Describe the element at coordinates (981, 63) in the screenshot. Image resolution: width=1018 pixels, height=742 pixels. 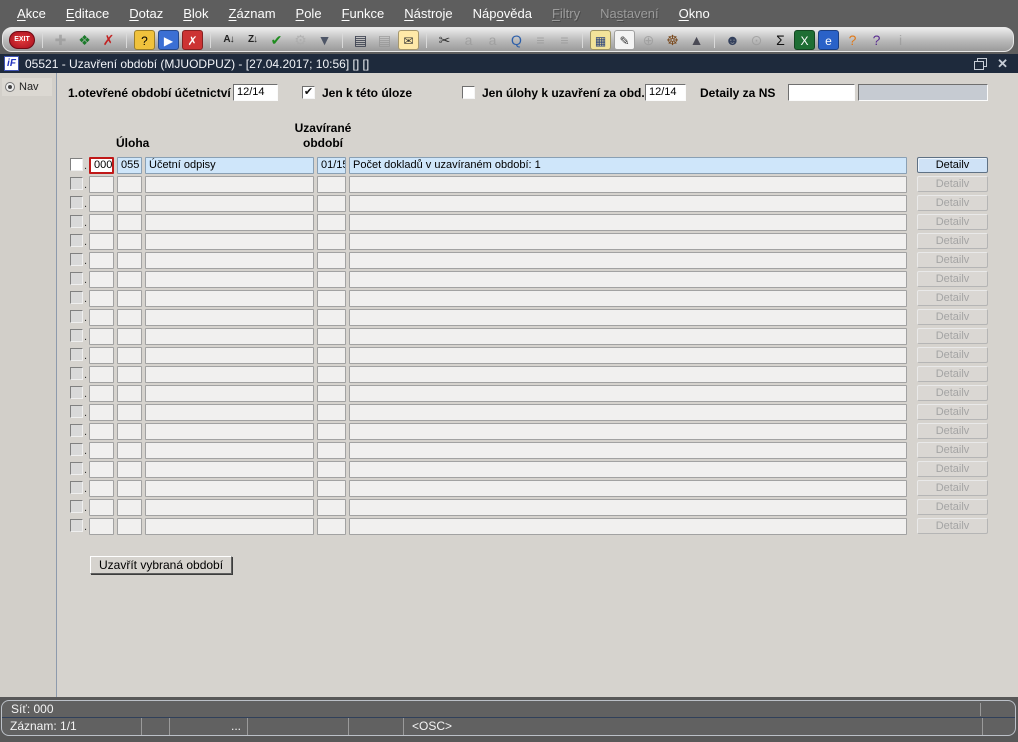
I see `restore-window-icon` at that location.